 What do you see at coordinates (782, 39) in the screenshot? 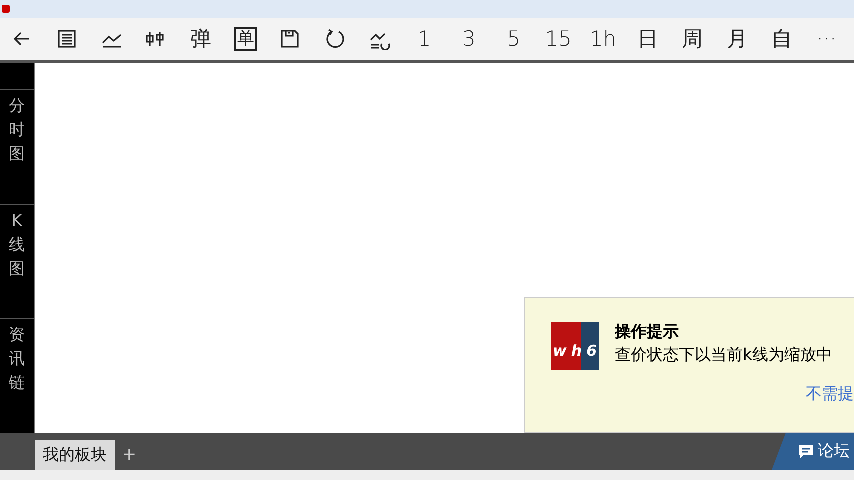
I see `period-button: 自` at bounding box center [782, 39].